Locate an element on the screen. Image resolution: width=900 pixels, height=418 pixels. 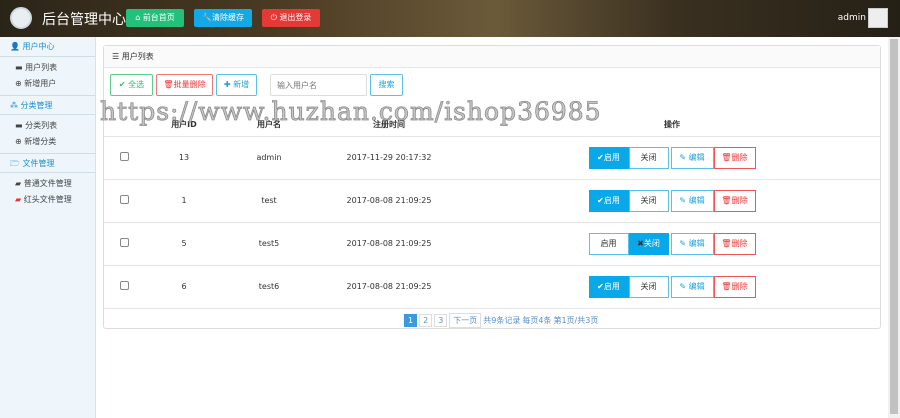
app-title: 后台管理中心 is located at coordinates (84, 20).